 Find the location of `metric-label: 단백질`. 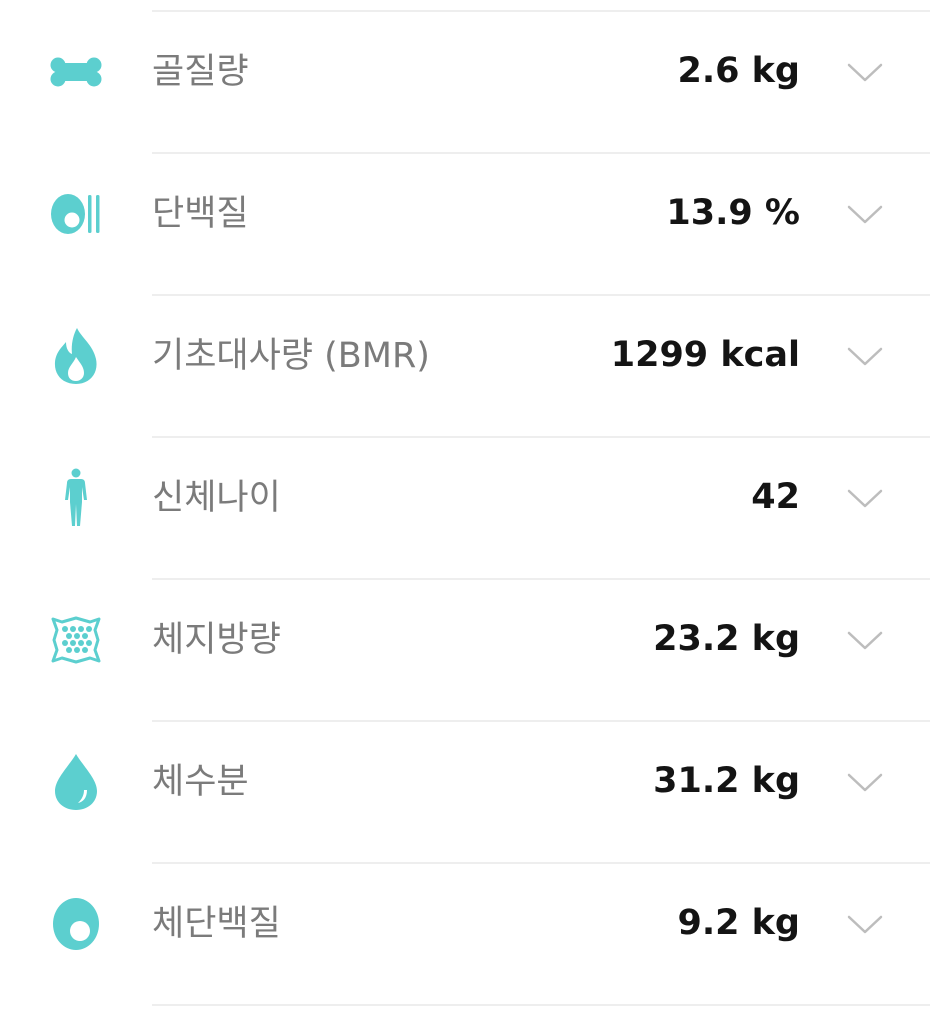

metric-label: 단백질 is located at coordinates (200, 214).